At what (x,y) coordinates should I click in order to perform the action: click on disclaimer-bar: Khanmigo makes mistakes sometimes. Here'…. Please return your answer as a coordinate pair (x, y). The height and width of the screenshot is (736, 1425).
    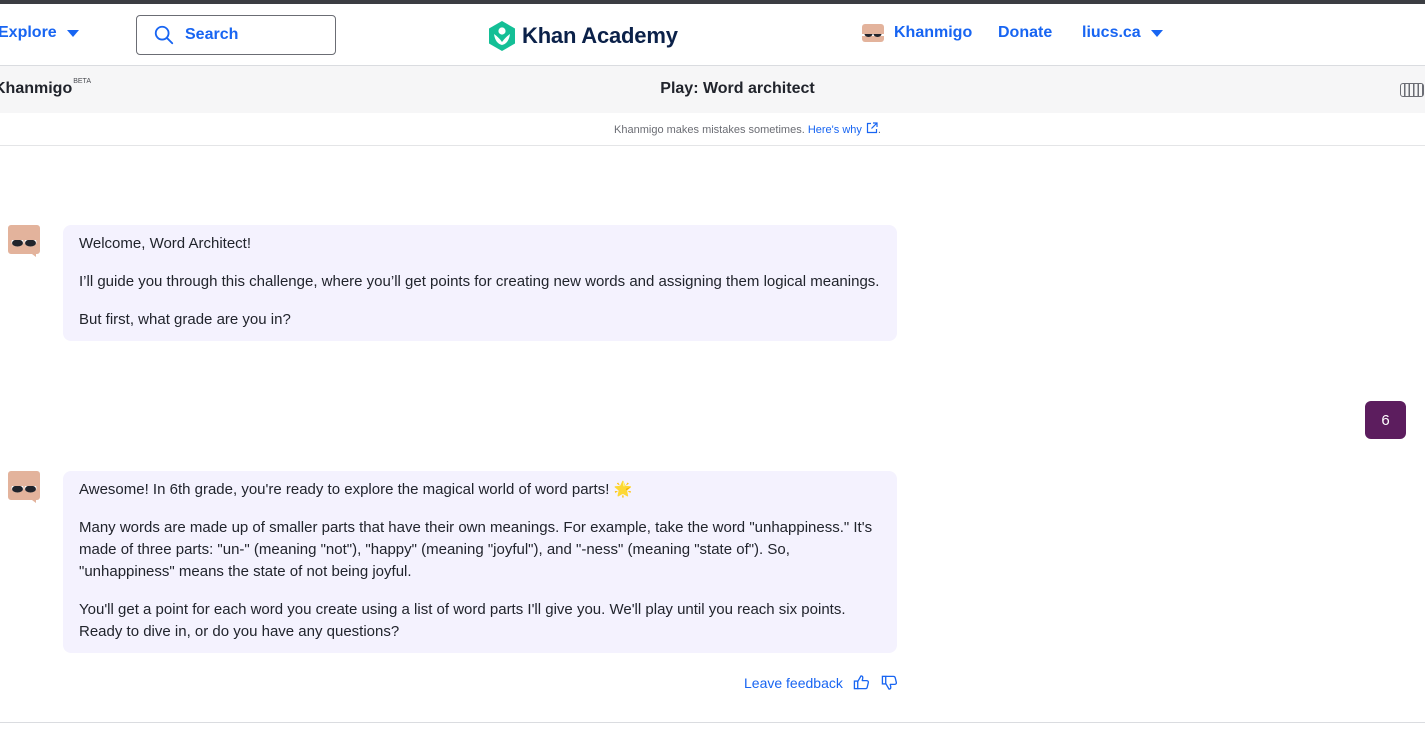
    Looking at the image, I should click on (712, 129).